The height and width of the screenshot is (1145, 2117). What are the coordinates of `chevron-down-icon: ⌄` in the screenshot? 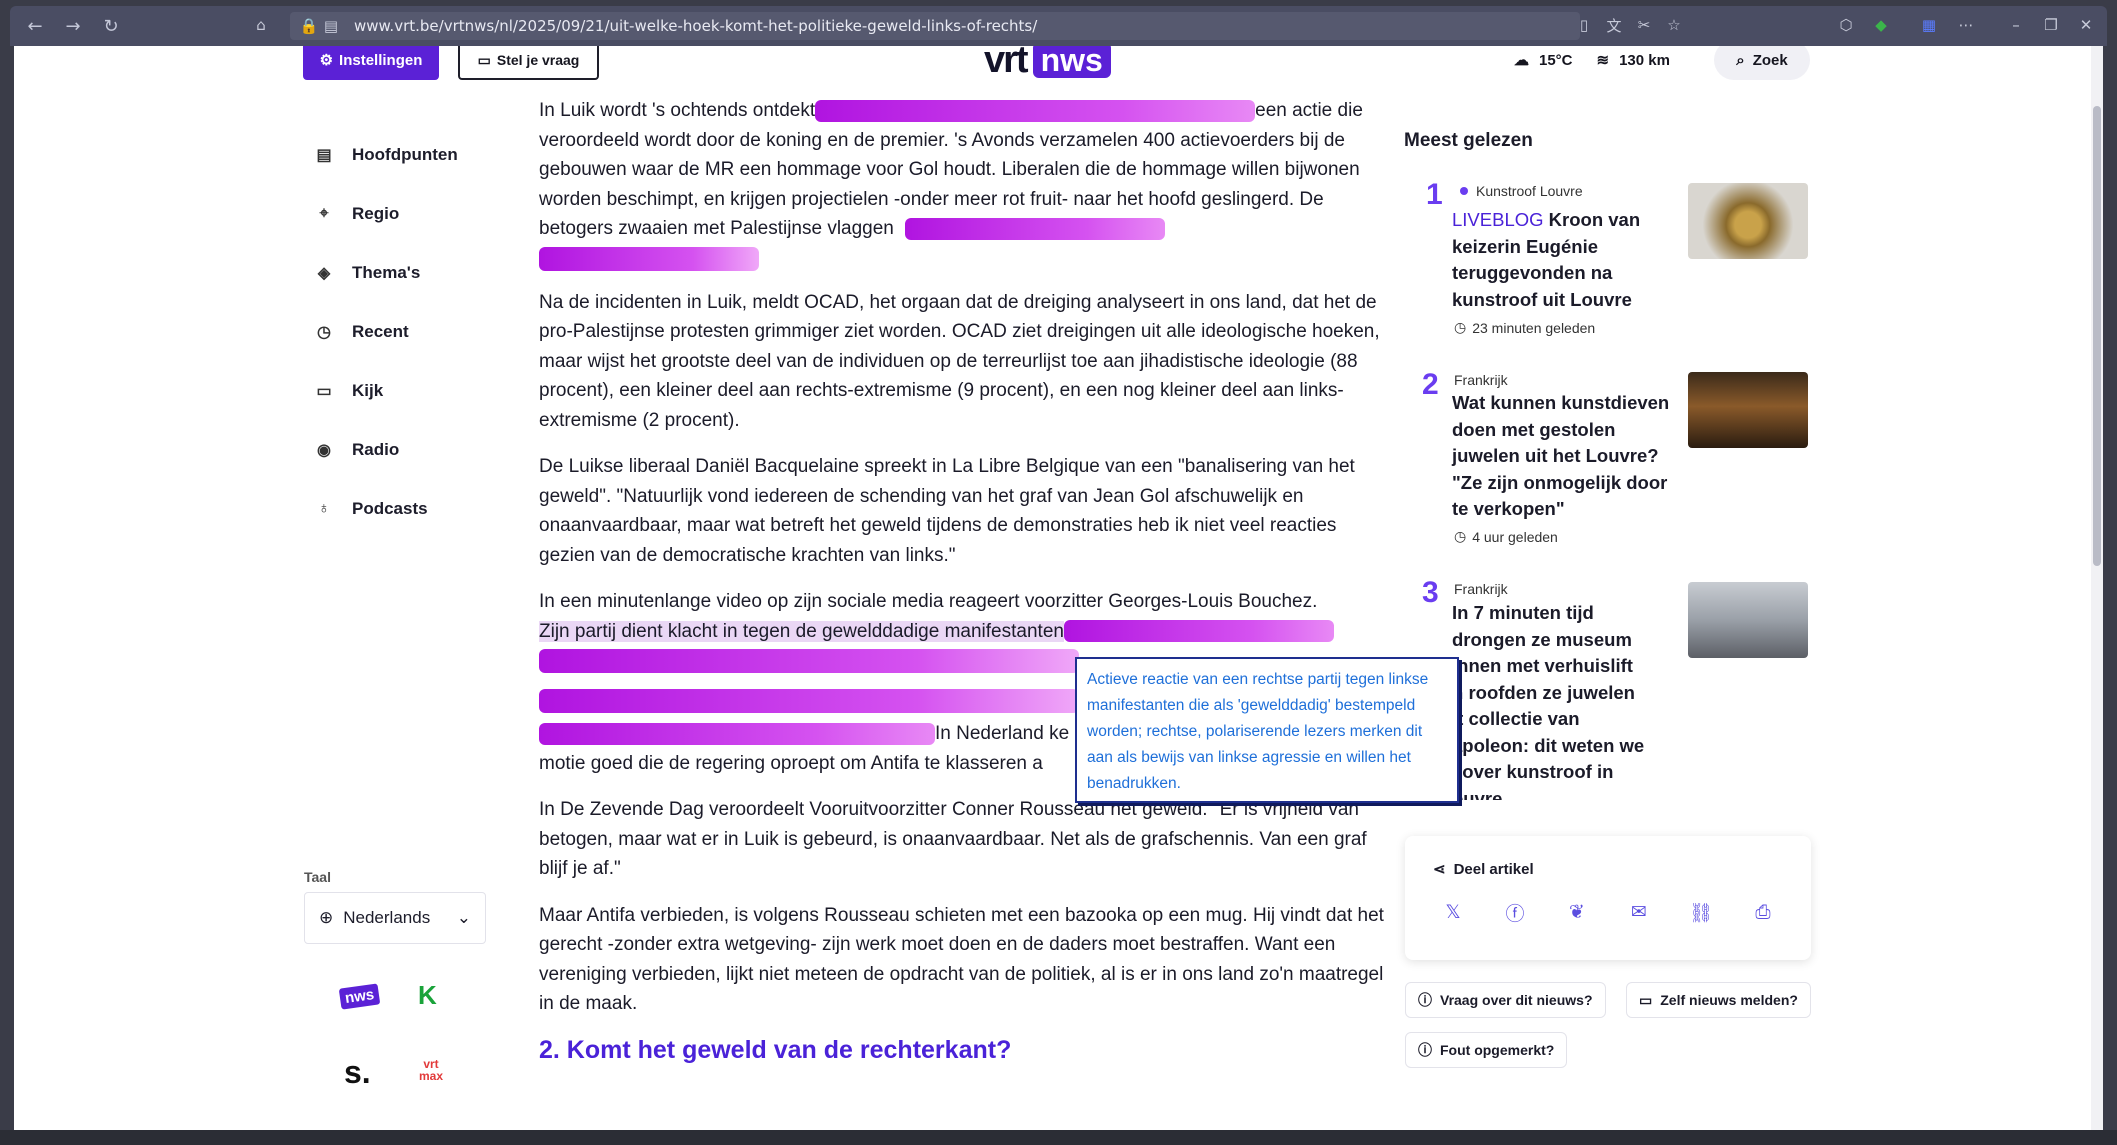 It's located at (463, 917).